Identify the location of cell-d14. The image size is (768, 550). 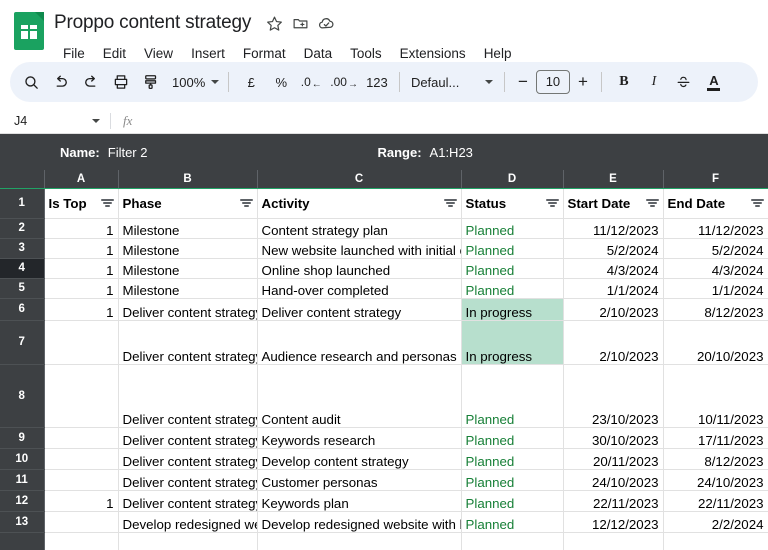
(512, 541).